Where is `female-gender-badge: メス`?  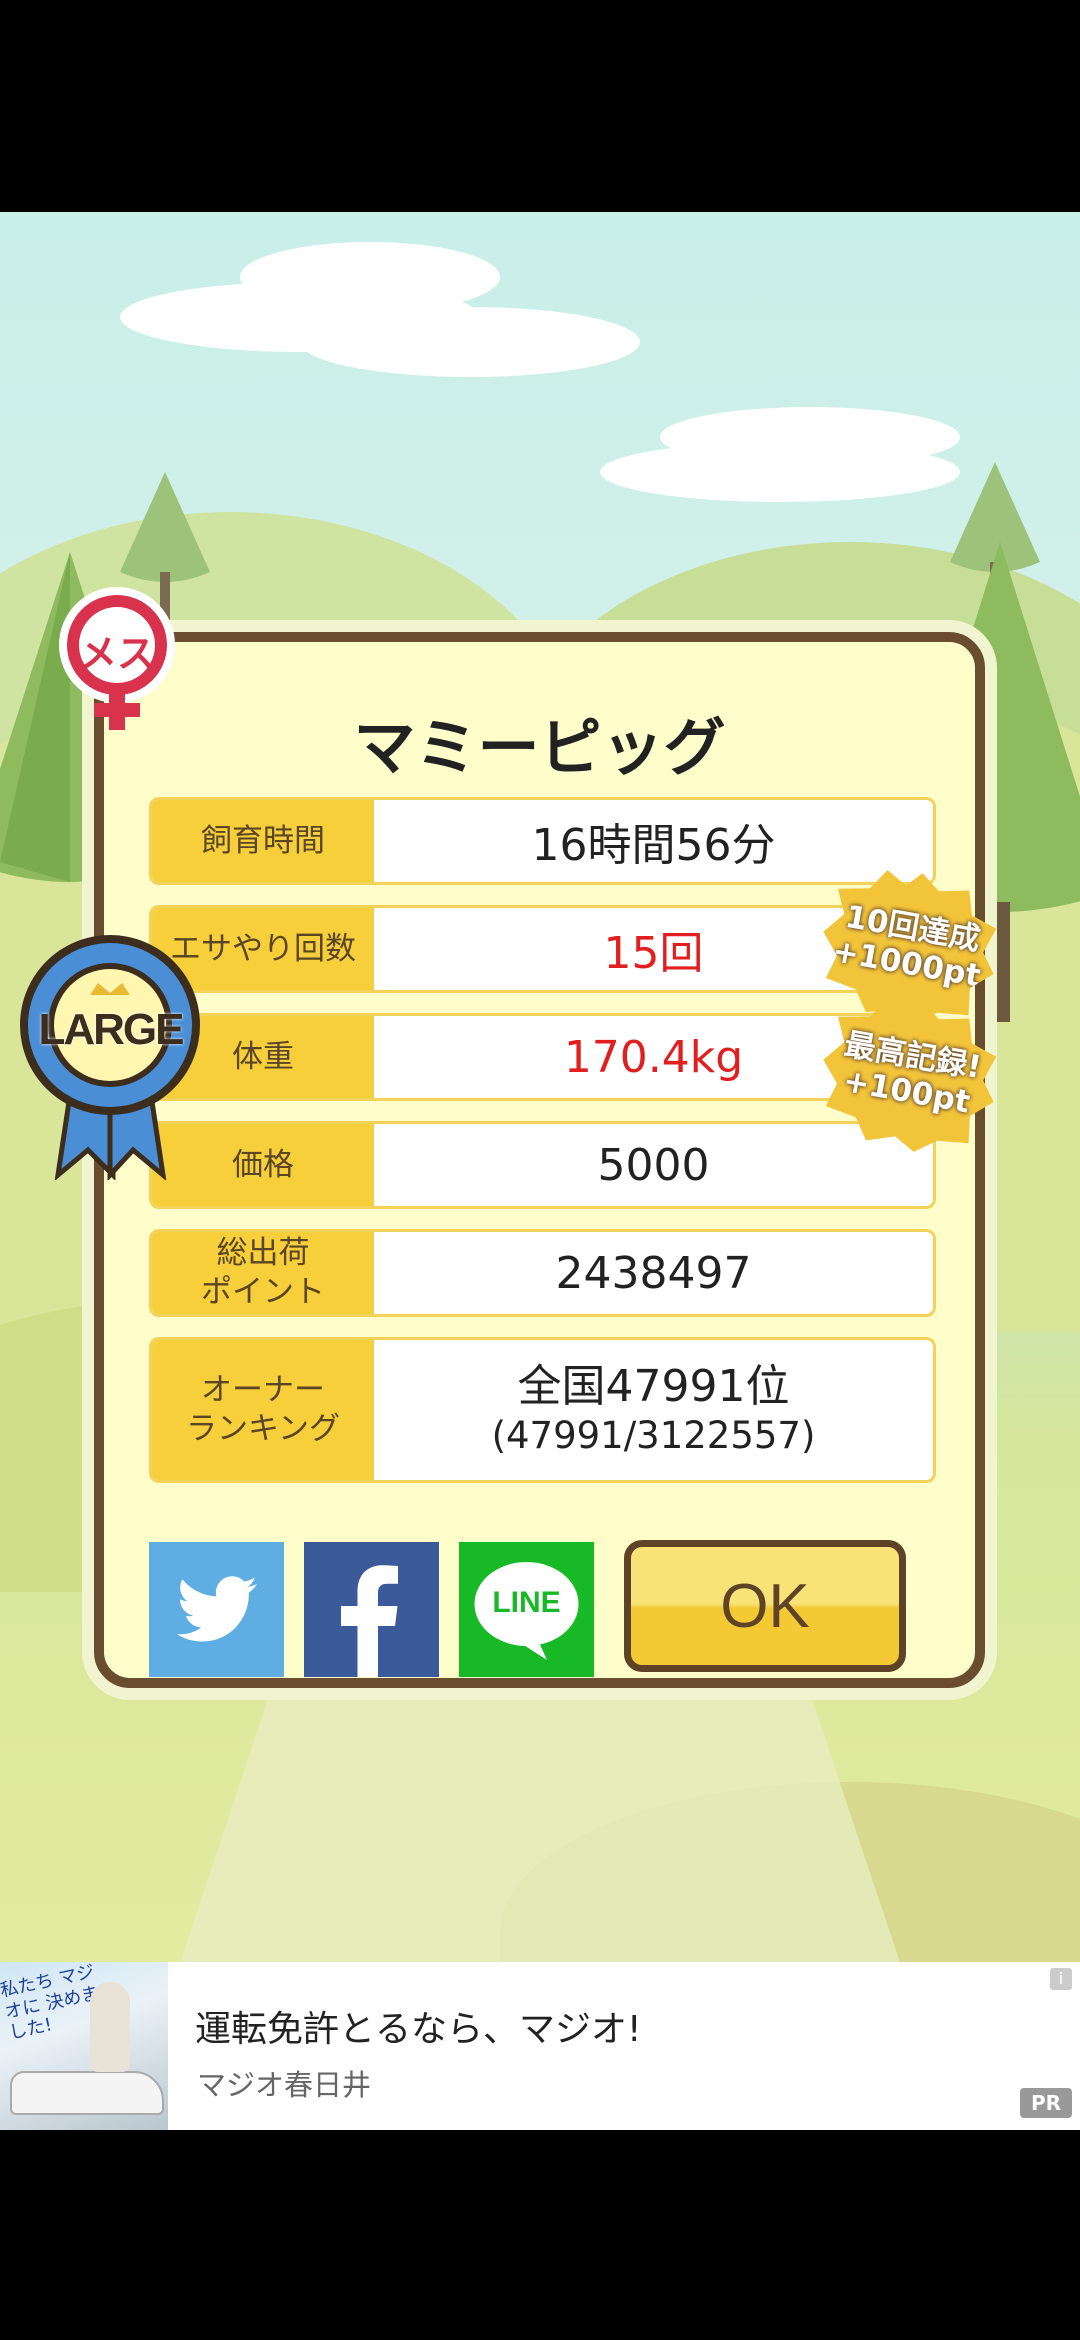
female-gender-badge: メス is located at coordinates (117, 660).